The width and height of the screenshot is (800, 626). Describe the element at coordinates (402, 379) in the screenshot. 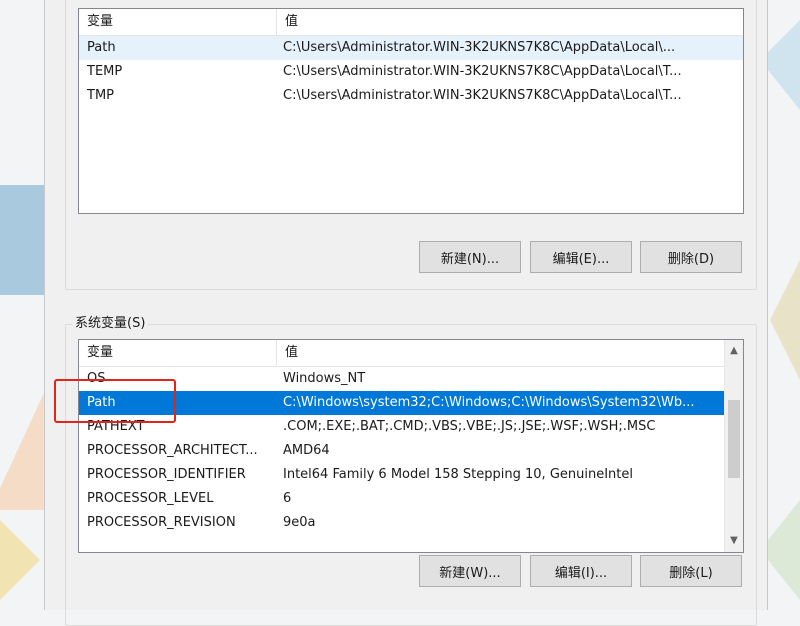

I see `table-row: OS Windows_NT` at that location.